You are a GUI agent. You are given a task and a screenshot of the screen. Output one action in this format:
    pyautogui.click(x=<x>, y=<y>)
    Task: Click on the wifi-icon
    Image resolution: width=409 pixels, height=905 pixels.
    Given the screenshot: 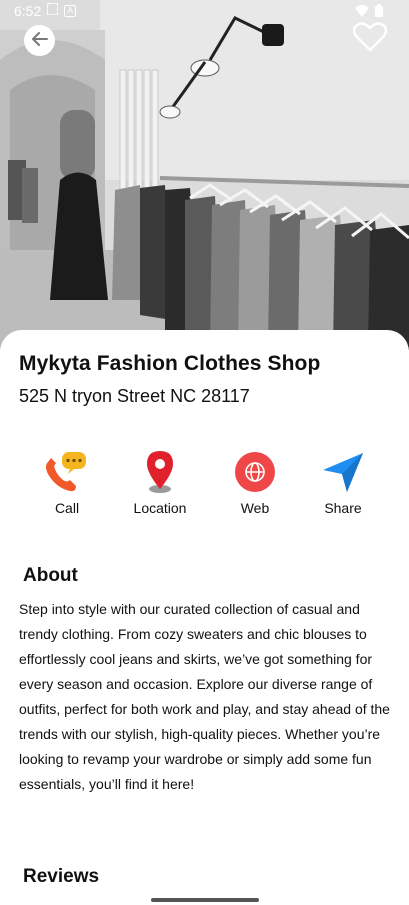 What is the action you would take?
    pyautogui.click(x=362, y=12)
    